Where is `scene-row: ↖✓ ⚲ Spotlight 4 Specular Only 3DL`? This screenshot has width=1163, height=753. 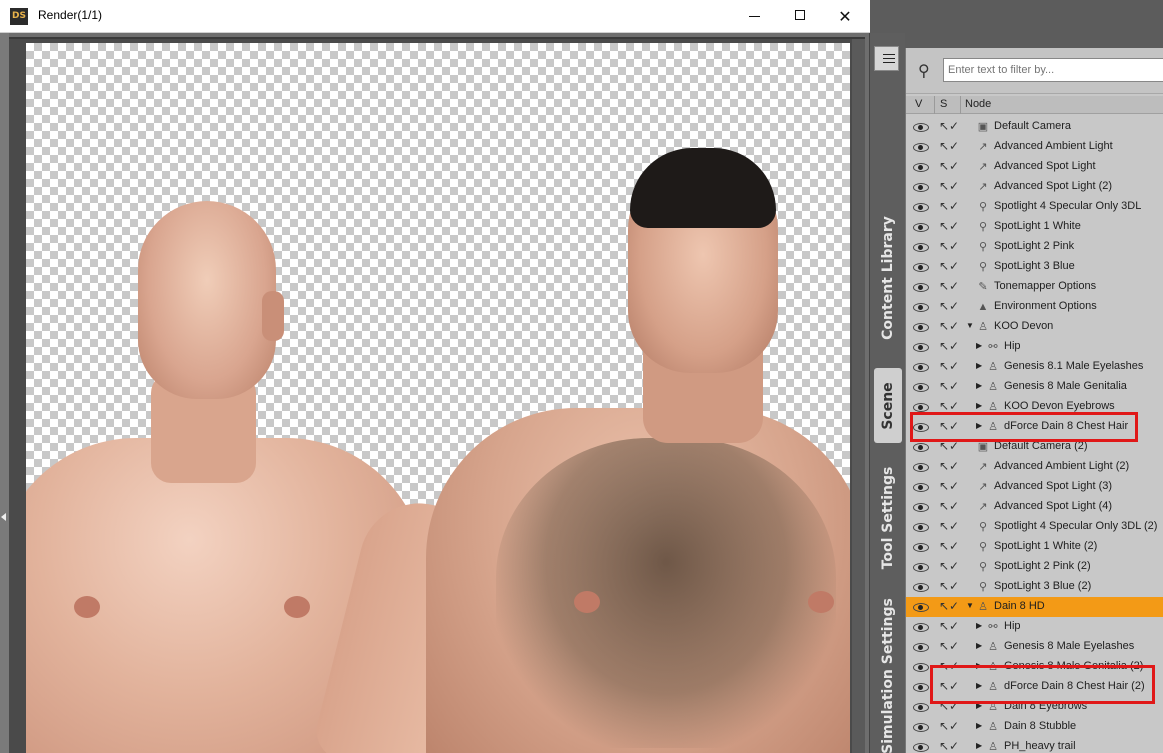
scene-row: ↖✓ ⚲ Spotlight 4 Specular Only 3DL is located at coordinates (1034, 207).